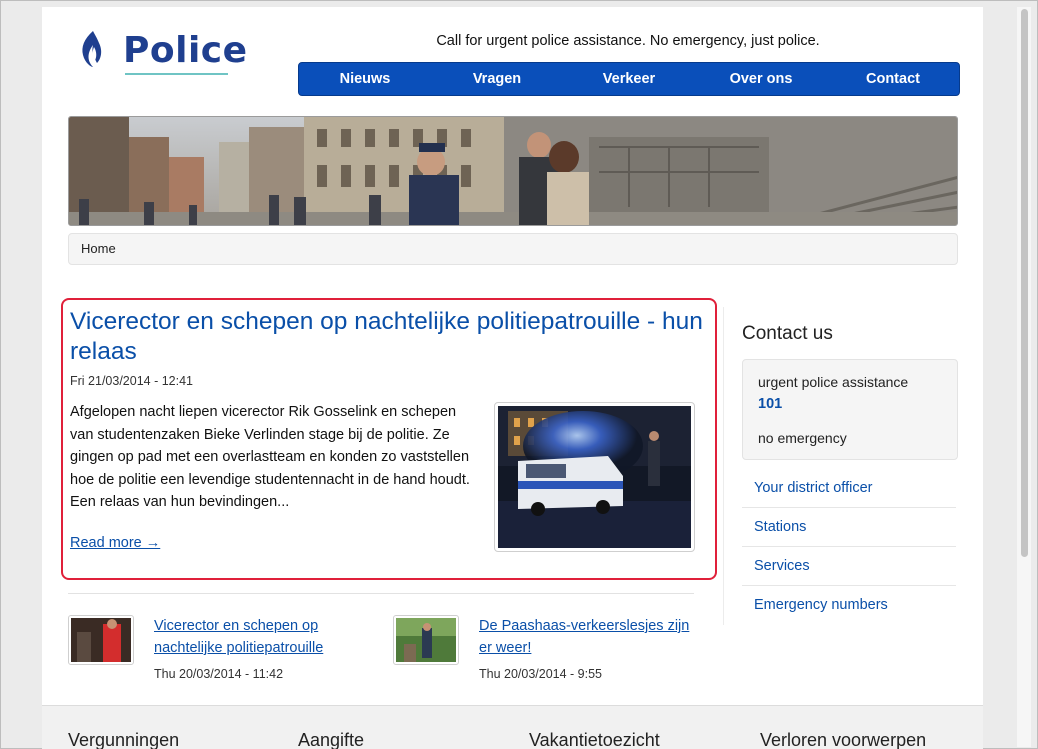 The image size is (1038, 749). Describe the element at coordinates (185, 50) in the screenshot. I see `logo-text: Police` at that location.